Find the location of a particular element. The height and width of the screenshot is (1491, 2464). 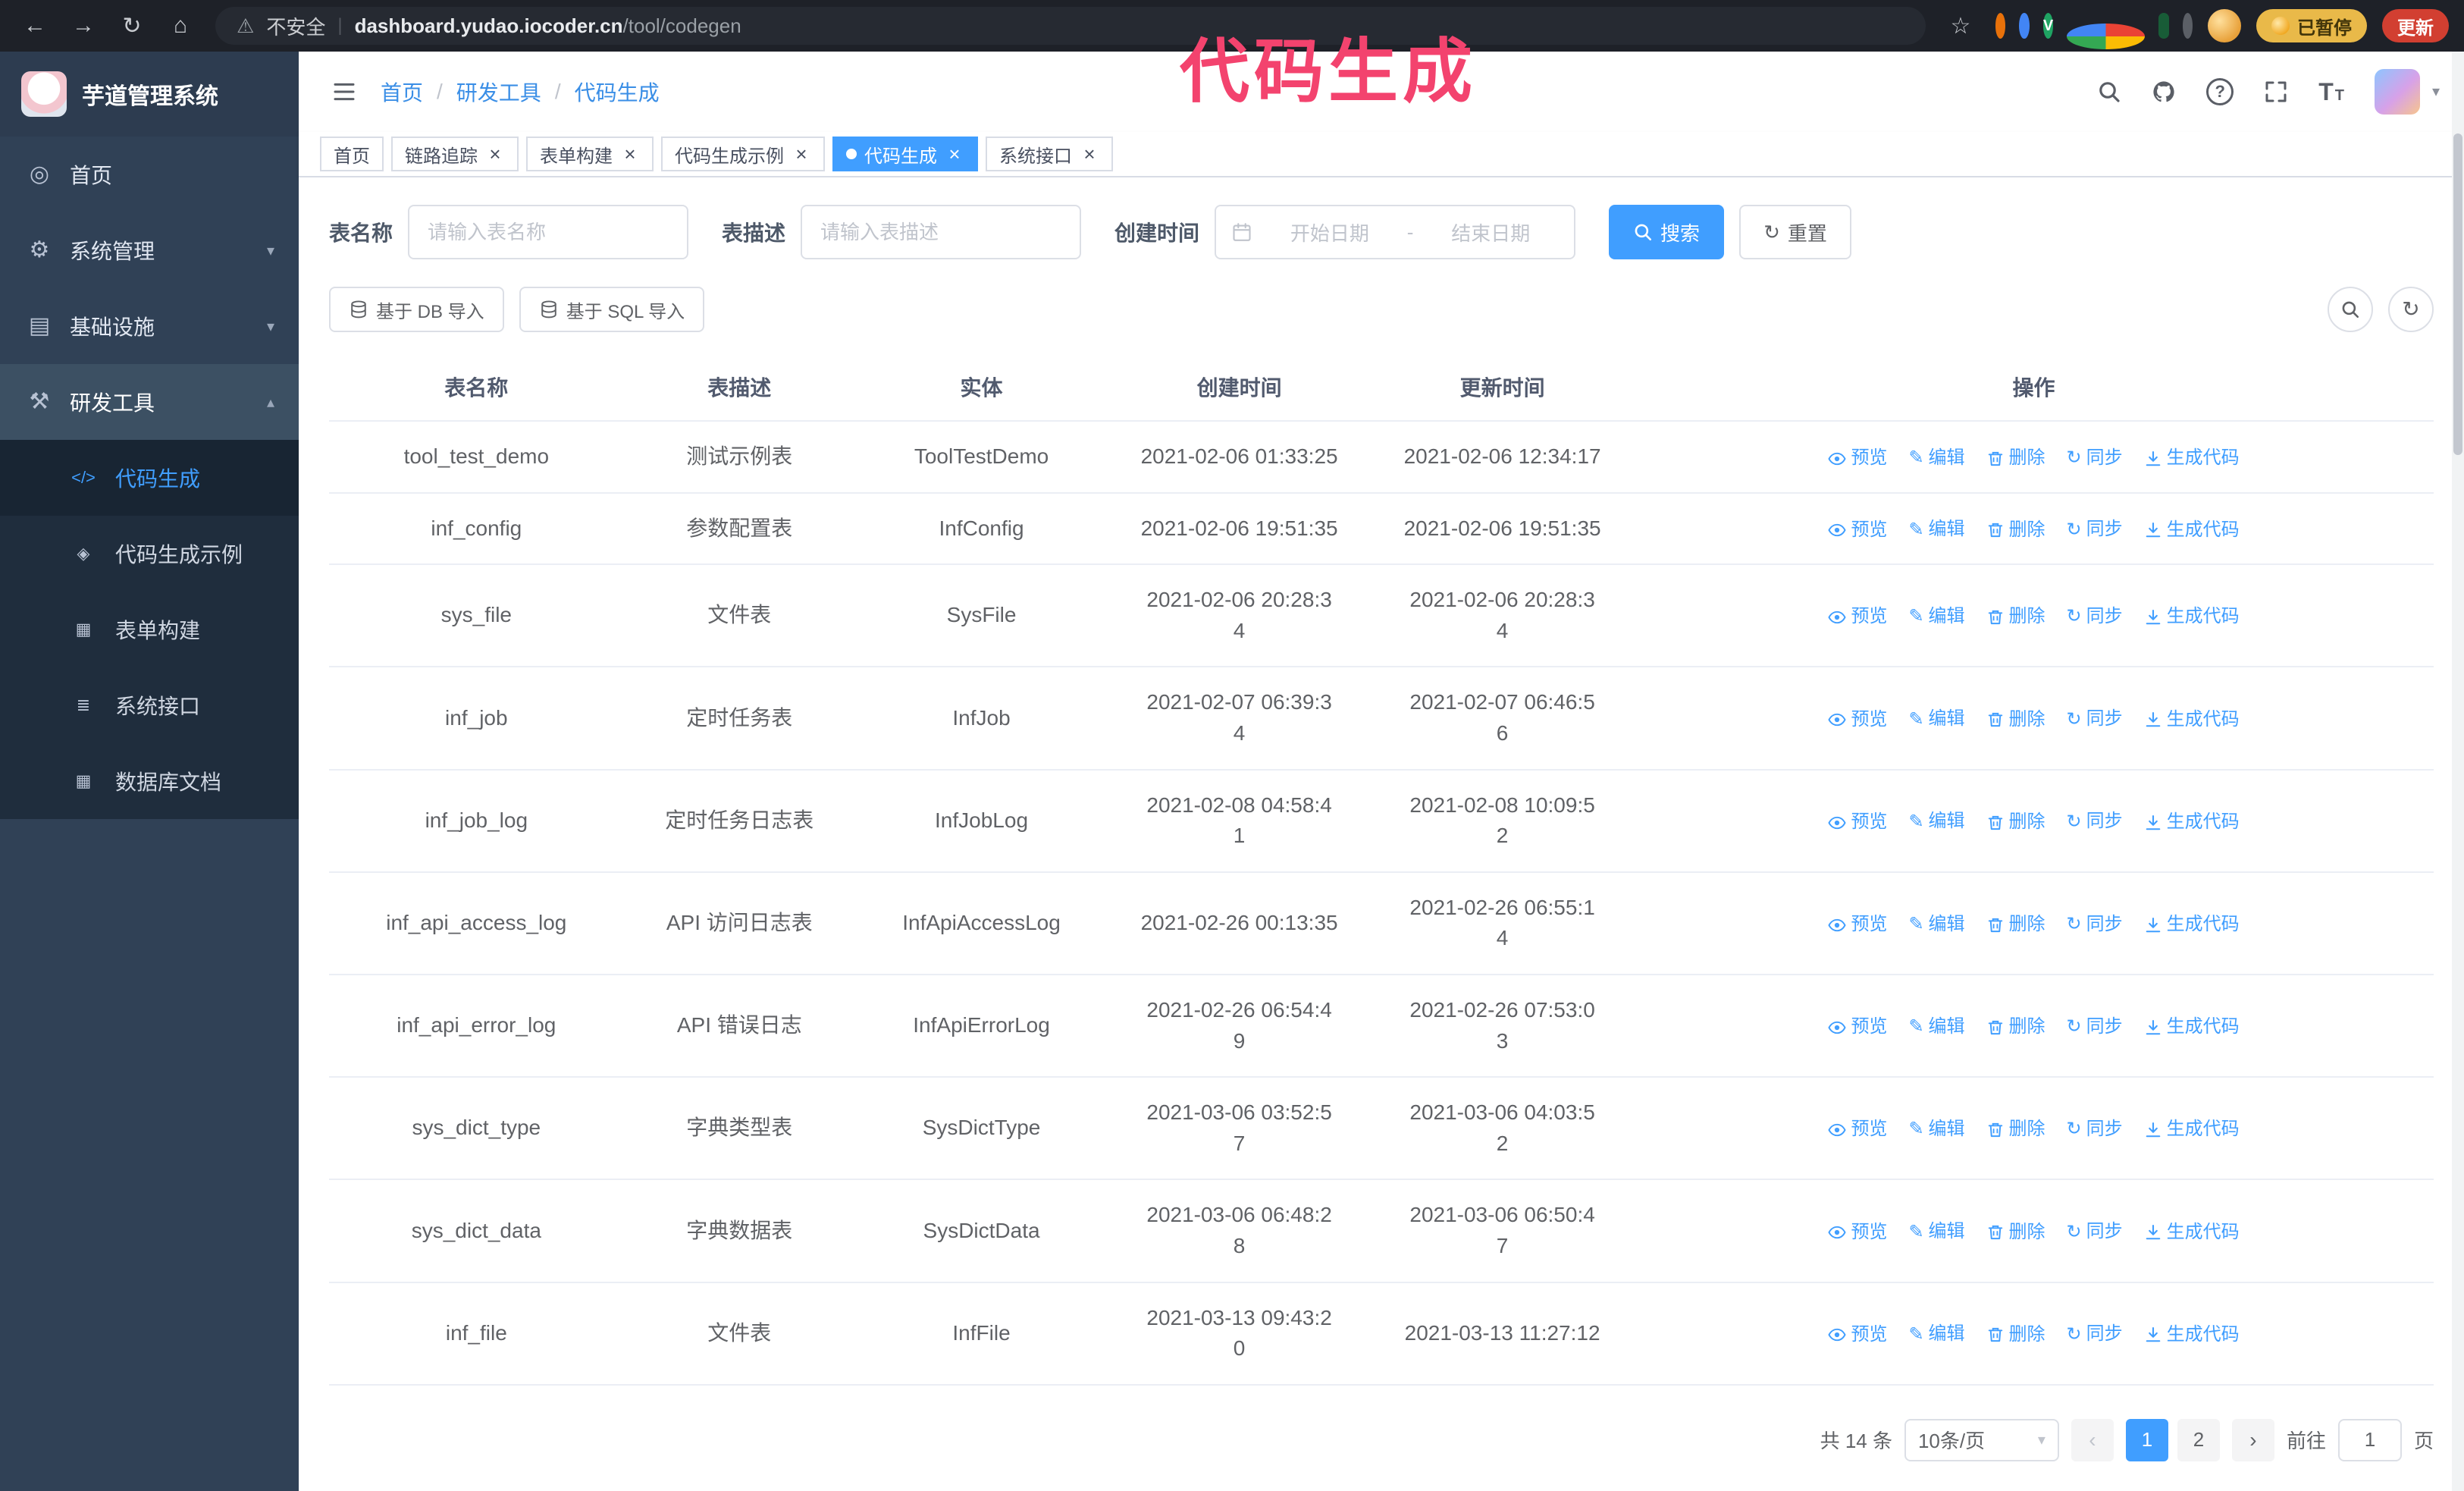

paused-badge: 已暂停 is located at coordinates (2311, 25).